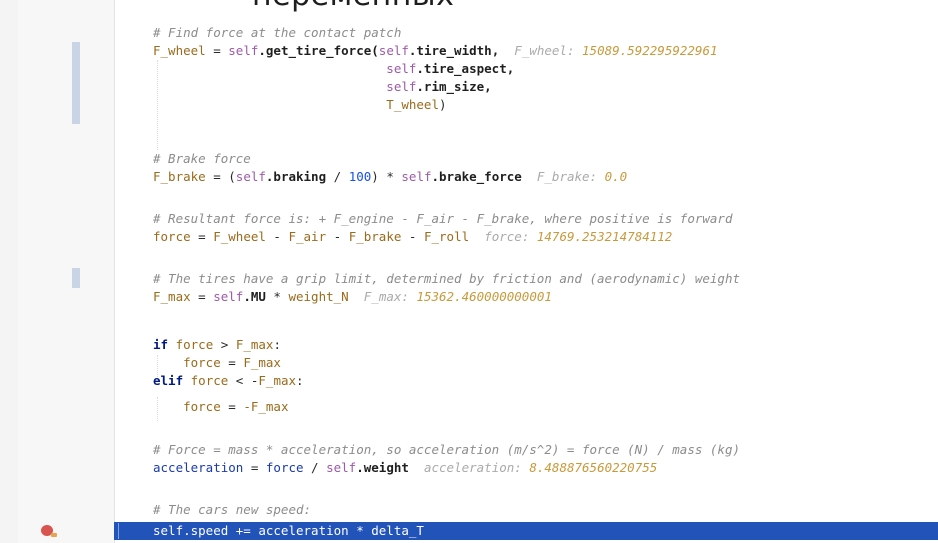 The width and height of the screenshot is (938, 543). What do you see at coordinates (220, 176) in the screenshot?
I see `operator: = (` at bounding box center [220, 176].